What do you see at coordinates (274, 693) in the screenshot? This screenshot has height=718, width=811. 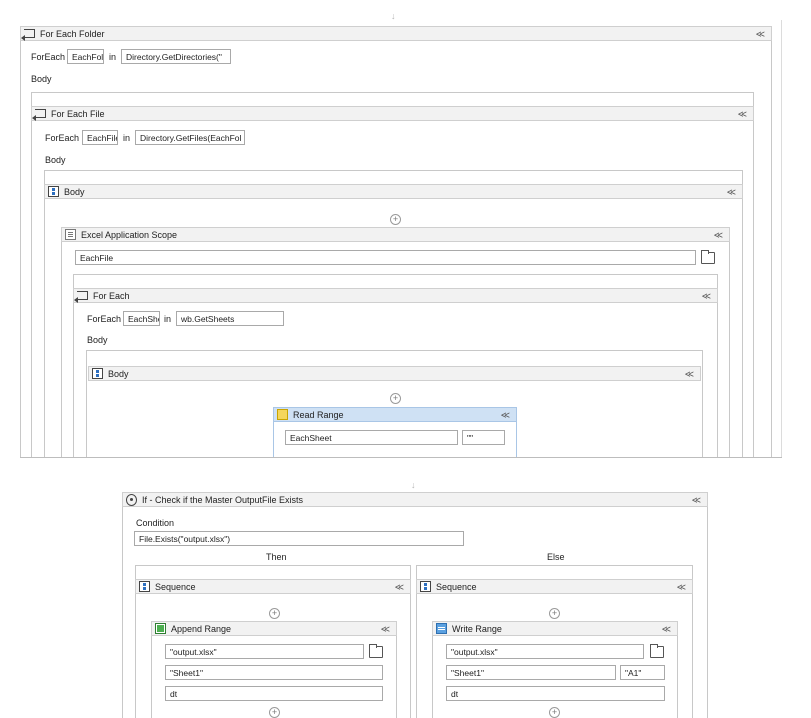 I see `append-datatable-input: dt` at bounding box center [274, 693].